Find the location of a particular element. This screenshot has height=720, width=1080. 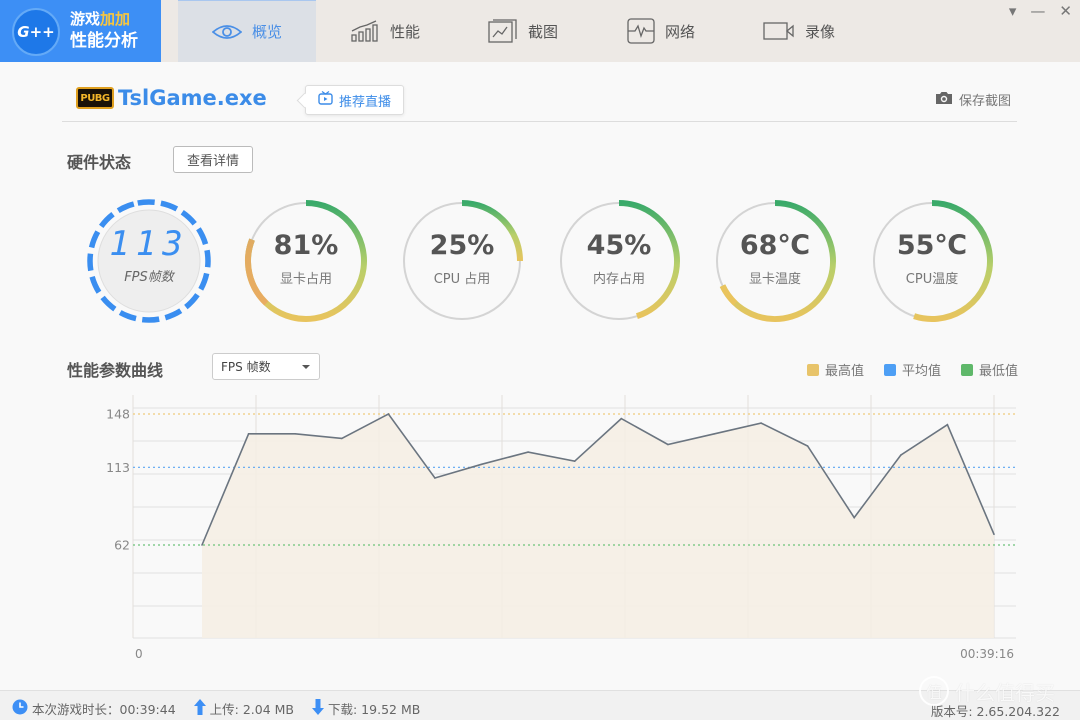

y-axis-ticks: 148 113 62 is located at coordinates (118, 480).